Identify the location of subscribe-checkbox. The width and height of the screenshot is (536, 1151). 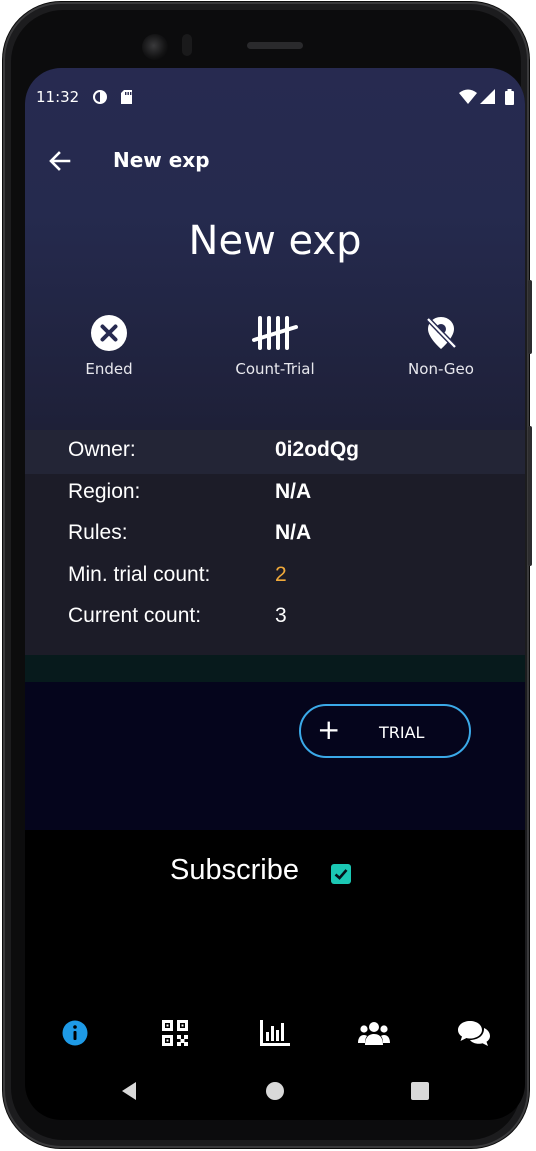
(341, 874).